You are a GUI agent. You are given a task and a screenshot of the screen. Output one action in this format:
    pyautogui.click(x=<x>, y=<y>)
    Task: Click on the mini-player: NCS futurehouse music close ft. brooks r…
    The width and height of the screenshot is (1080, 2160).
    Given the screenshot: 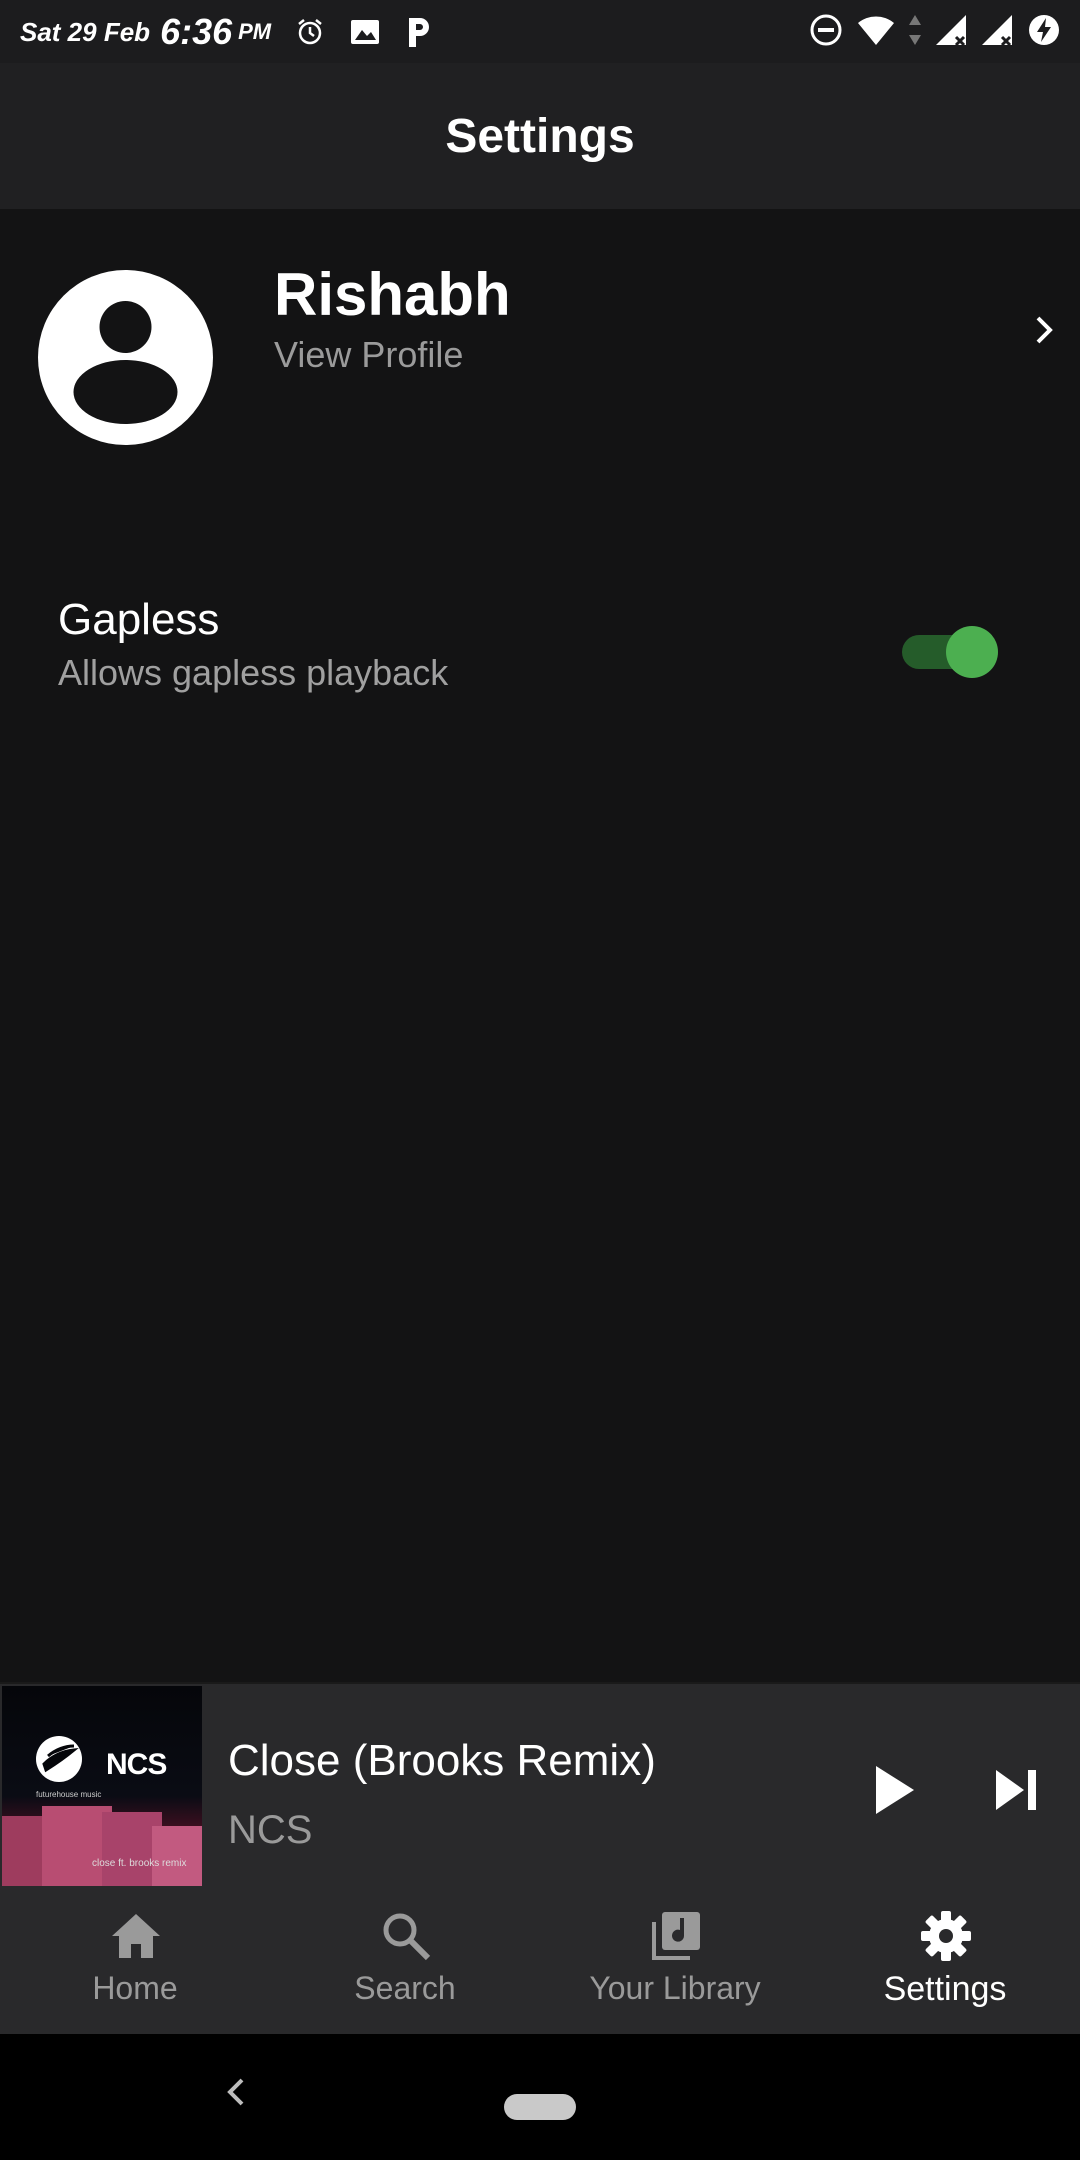 What is the action you would take?
    pyautogui.click(x=540, y=1784)
    